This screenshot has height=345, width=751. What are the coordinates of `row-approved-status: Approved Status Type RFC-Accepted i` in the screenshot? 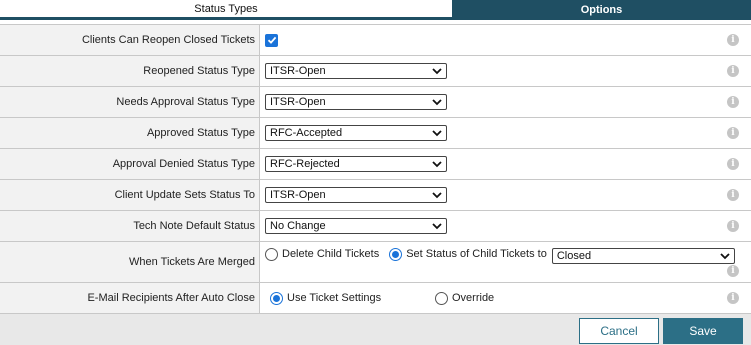 It's located at (375, 133).